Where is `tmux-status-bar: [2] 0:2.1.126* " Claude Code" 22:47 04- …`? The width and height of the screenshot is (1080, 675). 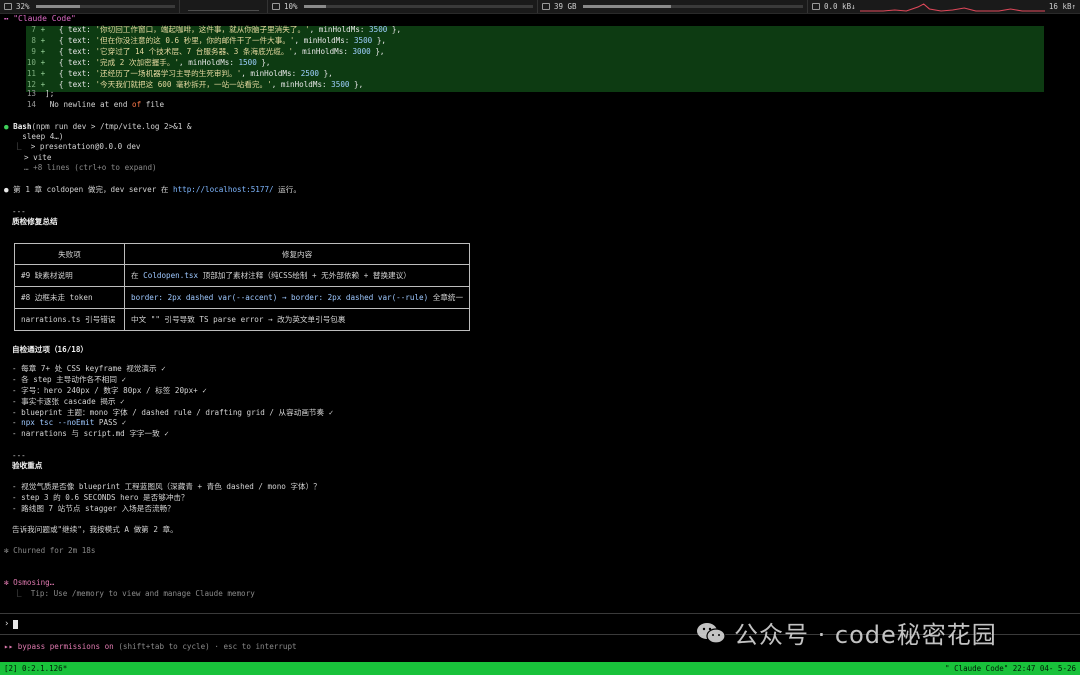
tmux-status-bar: [2] 0:2.1.126* " Claude Code" 22:47 04- … is located at coordinates (540, 668).